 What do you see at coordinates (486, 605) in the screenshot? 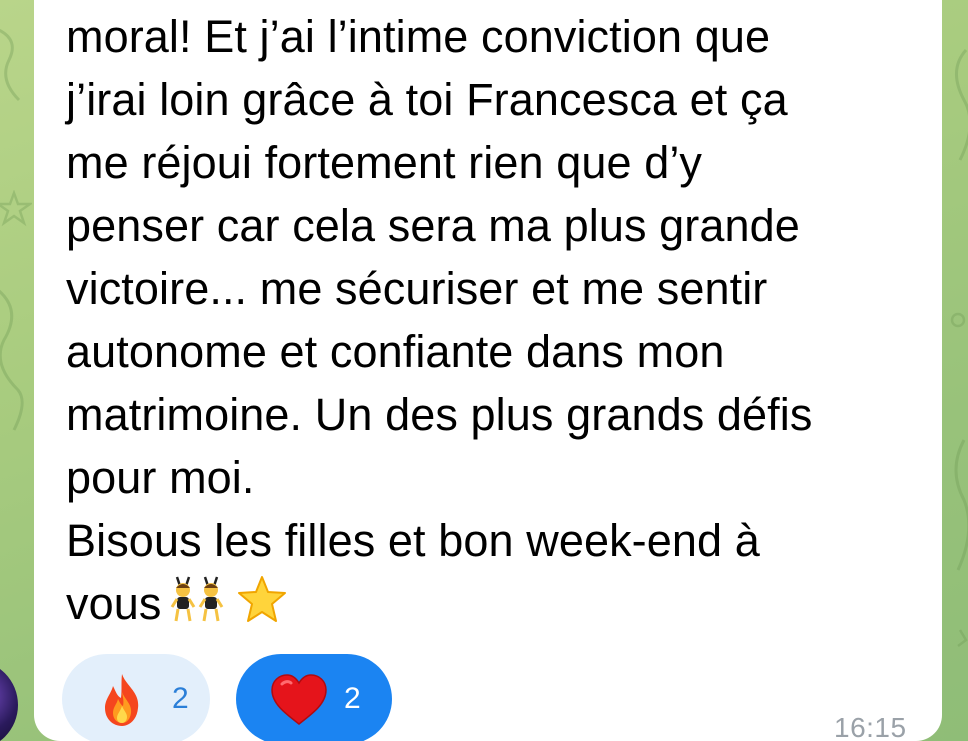
I see `message-line-last: vous` at bounding box center [486, 605].